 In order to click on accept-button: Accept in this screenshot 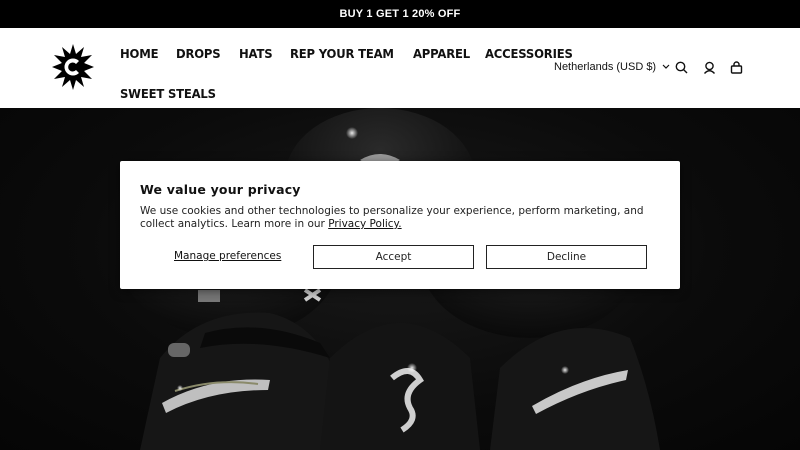, I will do `click(393, 257)`.